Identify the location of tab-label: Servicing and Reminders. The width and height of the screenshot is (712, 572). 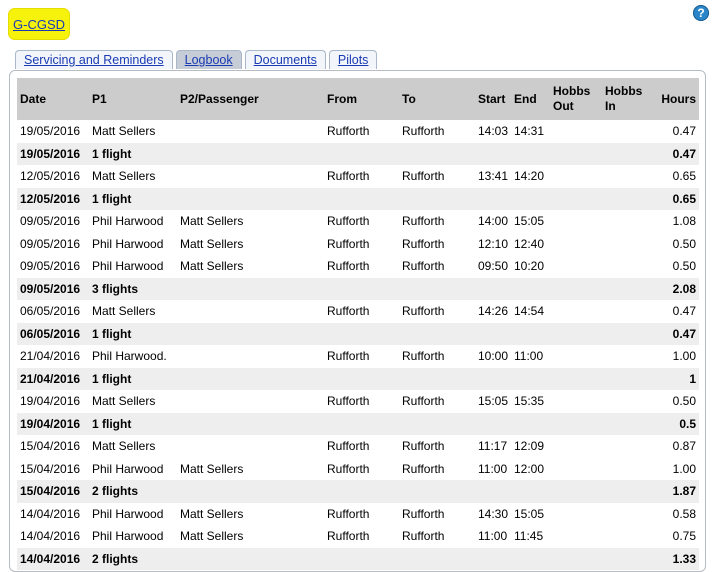
(94, 60).